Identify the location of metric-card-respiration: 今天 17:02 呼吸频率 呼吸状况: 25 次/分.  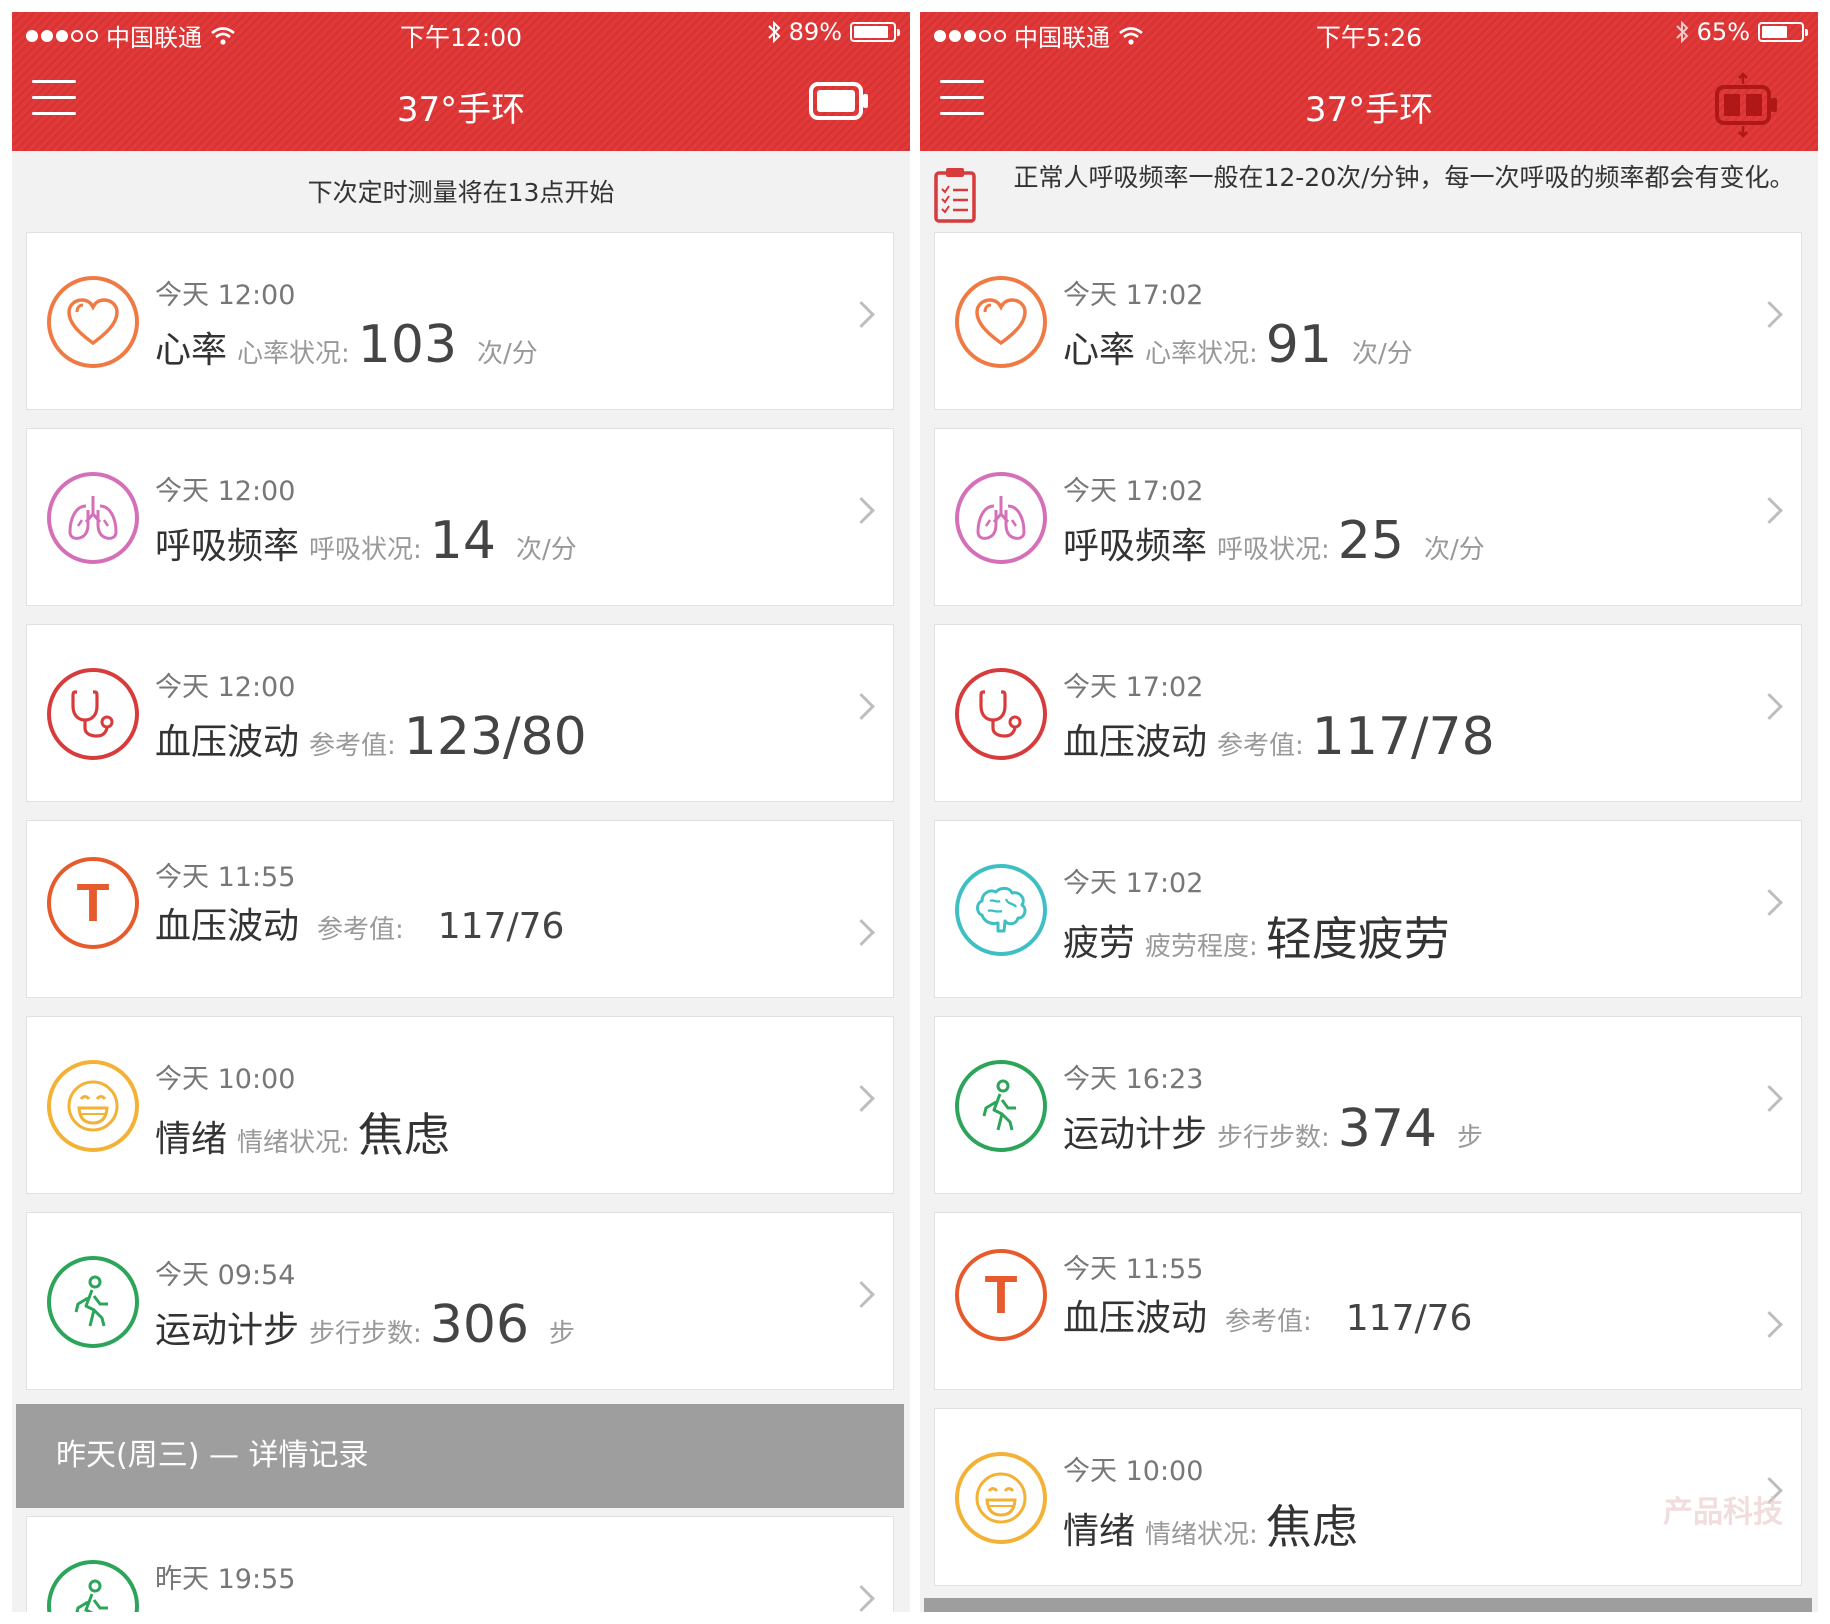
(1368, 517).